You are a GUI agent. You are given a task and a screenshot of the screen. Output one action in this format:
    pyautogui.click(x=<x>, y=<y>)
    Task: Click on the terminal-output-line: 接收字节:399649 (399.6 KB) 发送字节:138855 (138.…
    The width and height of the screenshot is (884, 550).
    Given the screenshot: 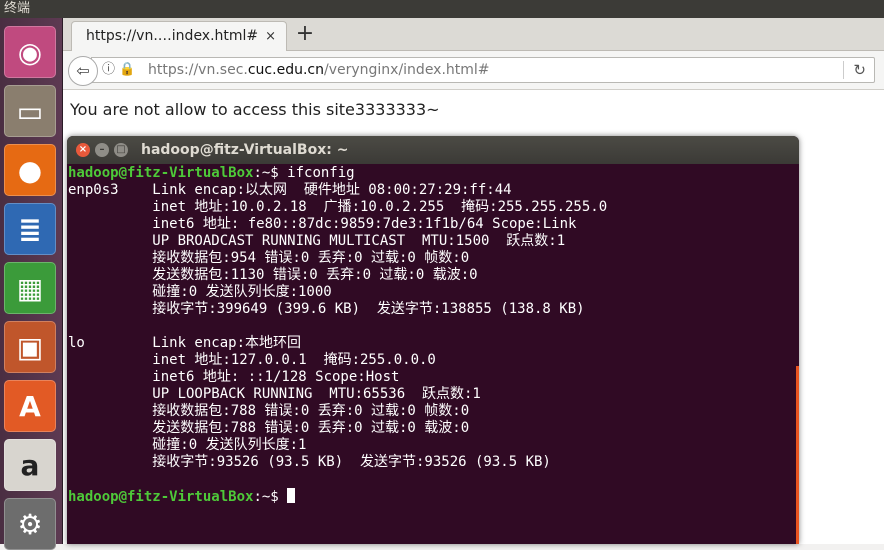 What is the action you would take?
    pyautogui.click(x=326, y=309)
    